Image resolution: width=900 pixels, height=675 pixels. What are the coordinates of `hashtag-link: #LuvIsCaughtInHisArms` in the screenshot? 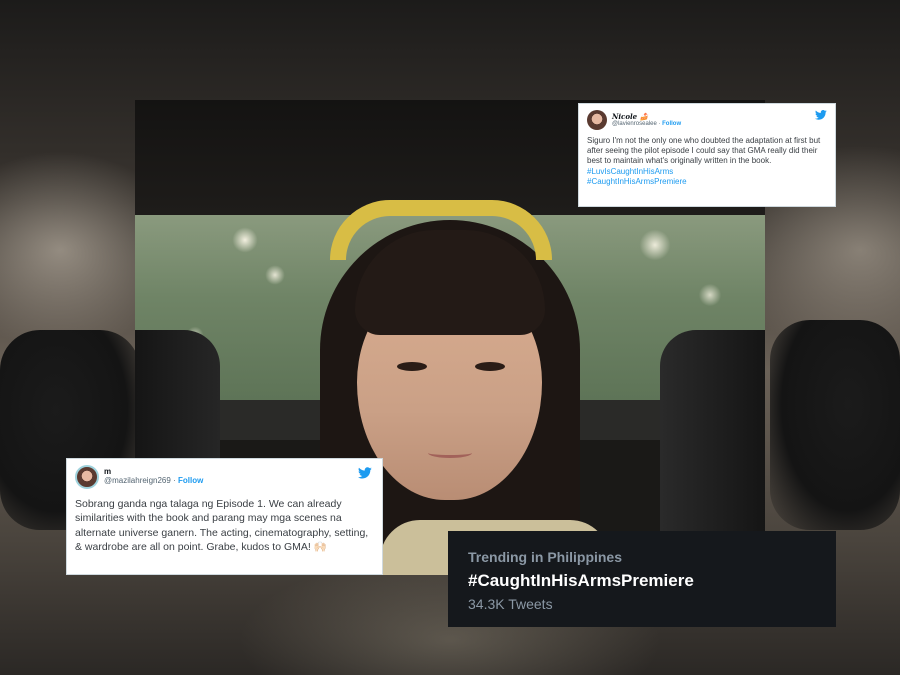 It's located at (707, 172).